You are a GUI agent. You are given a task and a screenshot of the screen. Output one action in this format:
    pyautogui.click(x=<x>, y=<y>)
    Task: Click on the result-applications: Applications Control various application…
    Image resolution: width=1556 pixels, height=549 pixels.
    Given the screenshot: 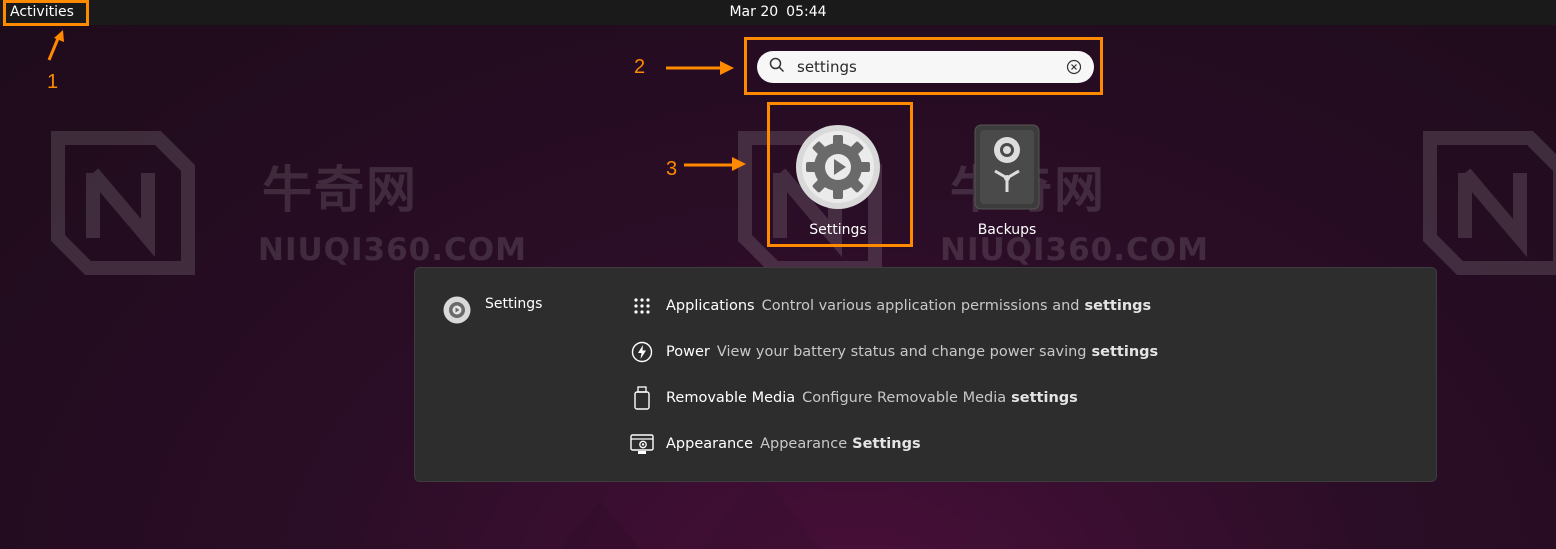 What is the action you would take?
    pyautogui.click(x=890, y=306)
    